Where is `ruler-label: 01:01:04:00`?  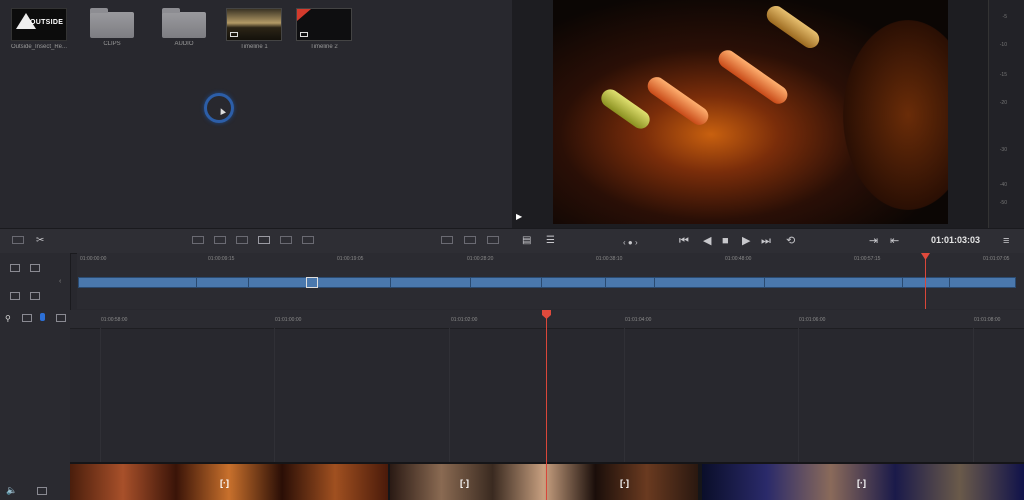 ruler-label: 01:01:04:00 is located at coordinates (638, 320).